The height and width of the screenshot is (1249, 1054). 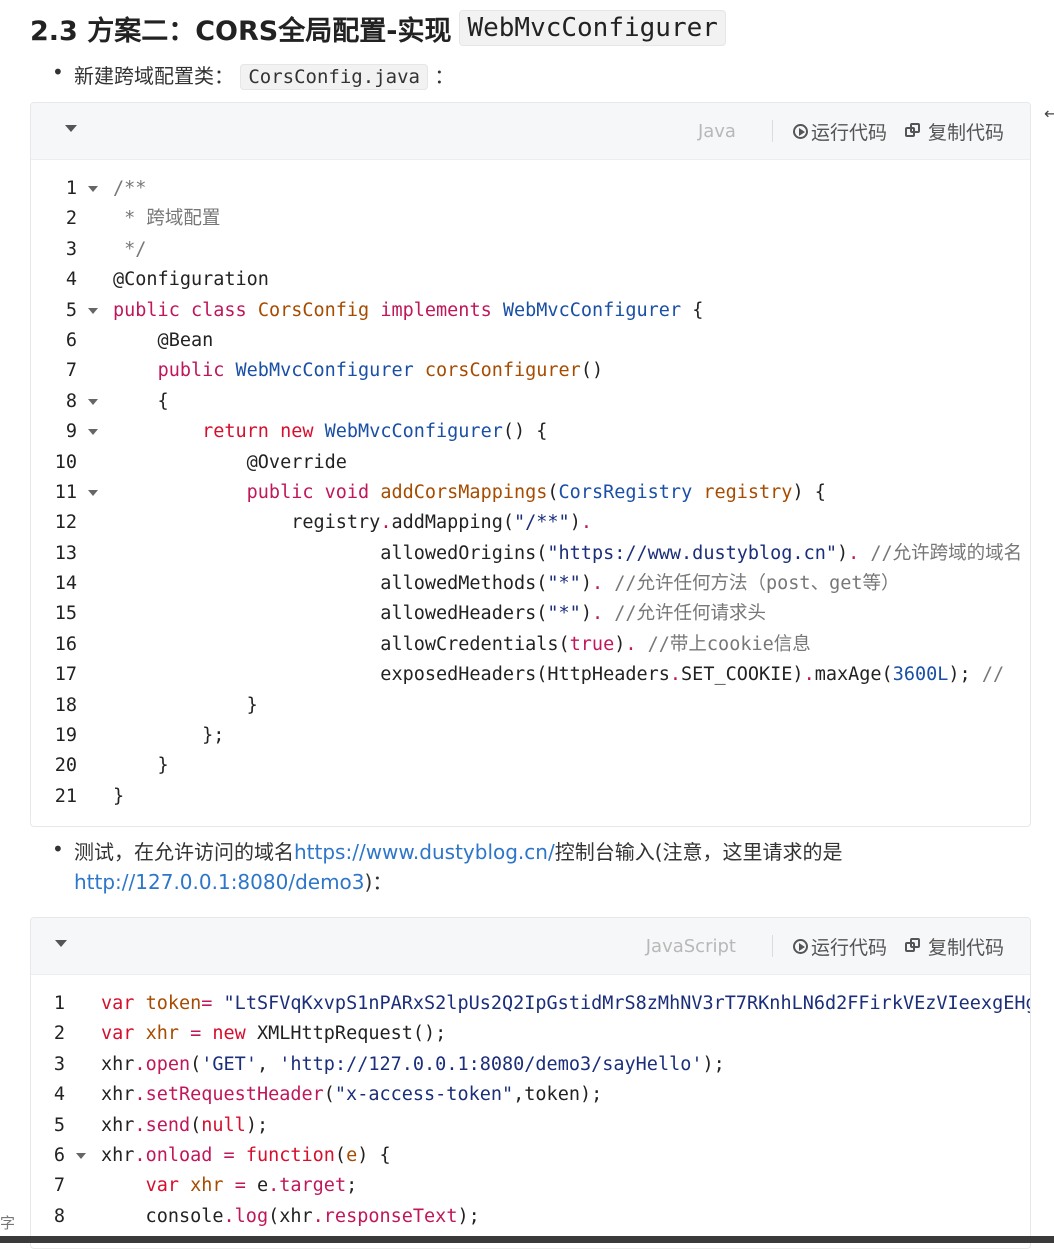 I want to click on play-icon, so click(x=800, y=131).